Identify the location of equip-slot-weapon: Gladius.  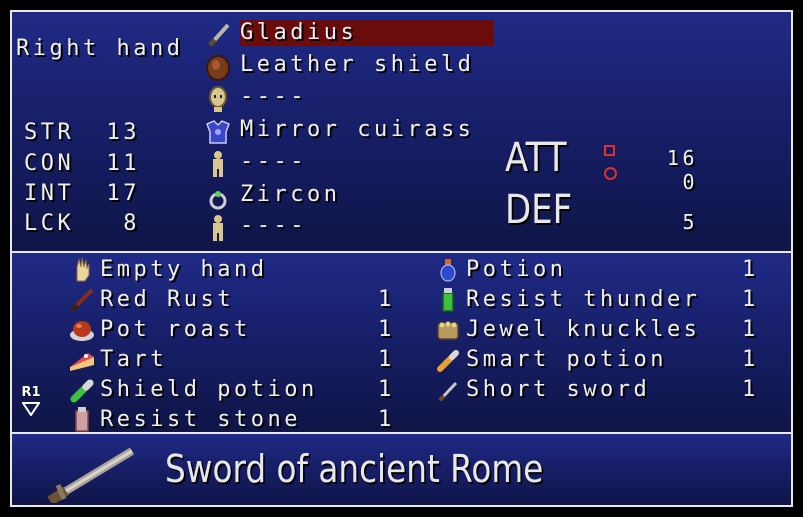
(354, 34).